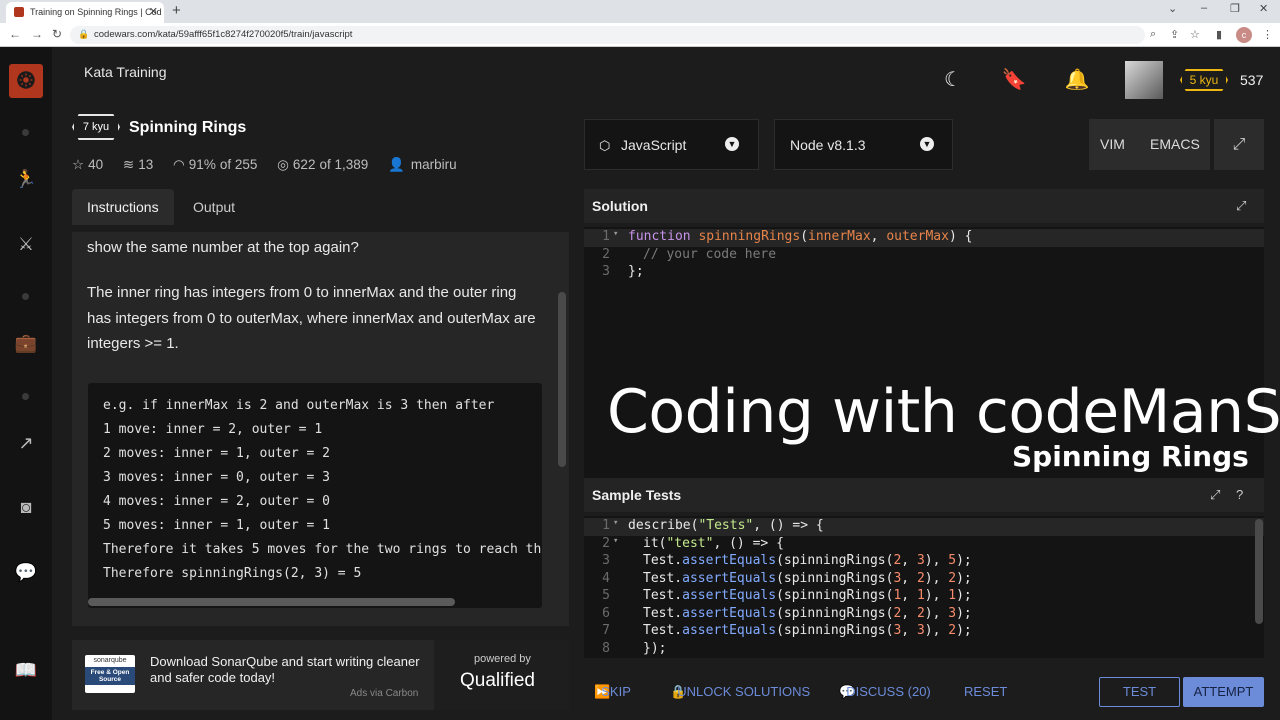 The height and width of the screenshot is (720, 1280). What do you see at coordinates (562, 379) in the screenshot?
I see `instructions-scrollbar` at bounding box center [562, 379].